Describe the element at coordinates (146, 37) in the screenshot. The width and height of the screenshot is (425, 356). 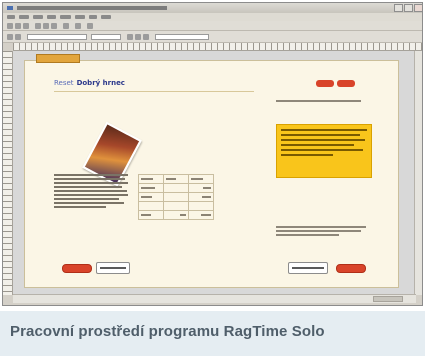
I see `align-left-icon` at that location.